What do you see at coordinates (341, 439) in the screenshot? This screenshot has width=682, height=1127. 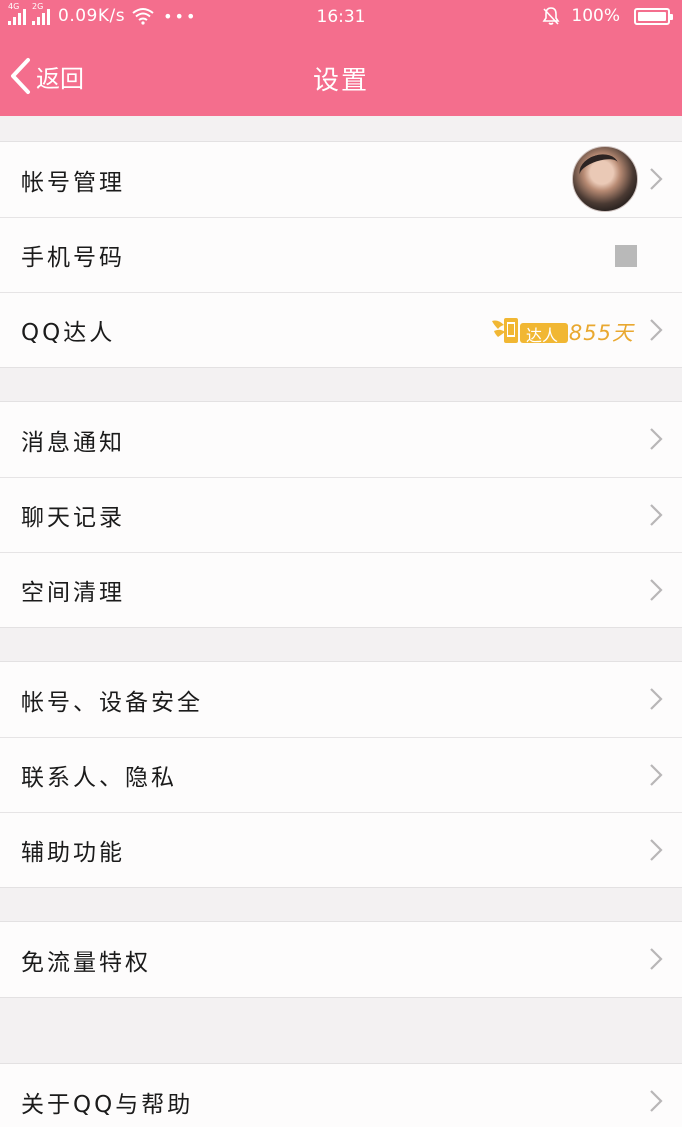 I see `settings-item-notifications: 消息通知` at bounding box center [341, 439].